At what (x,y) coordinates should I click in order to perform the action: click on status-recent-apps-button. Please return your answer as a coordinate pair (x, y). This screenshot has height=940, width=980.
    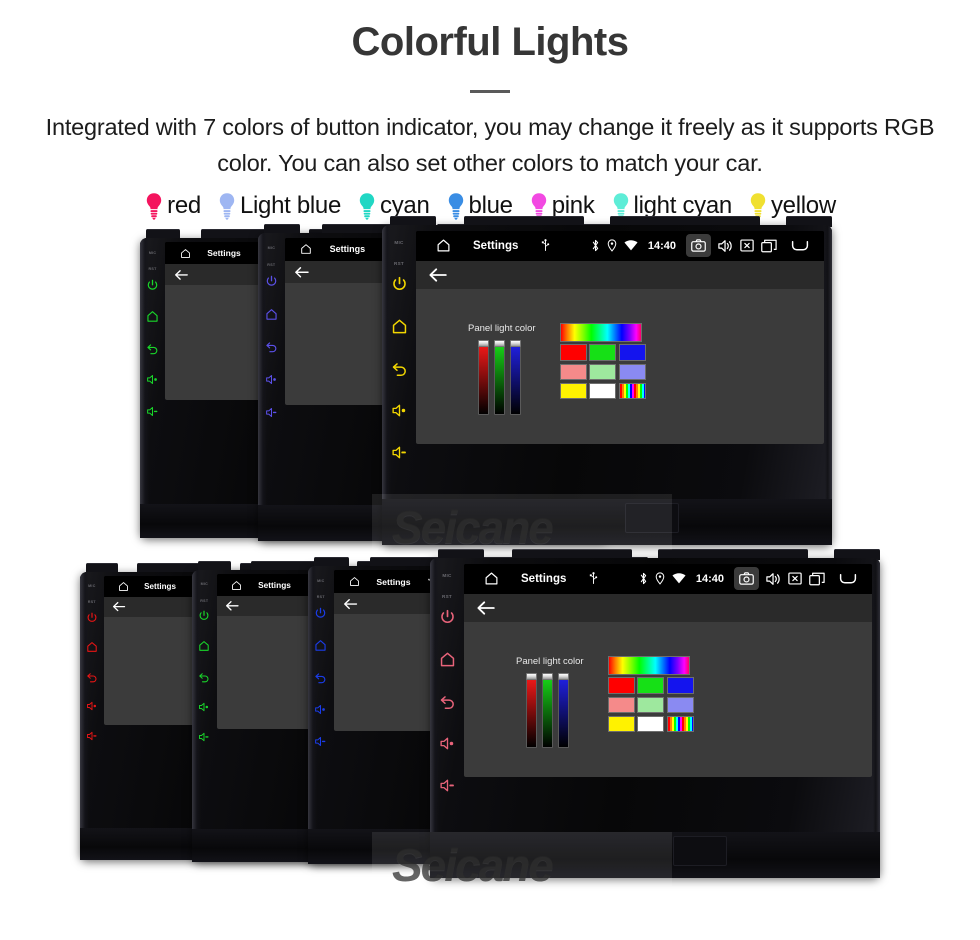
    Looking at the image, I should click on (769, 246).